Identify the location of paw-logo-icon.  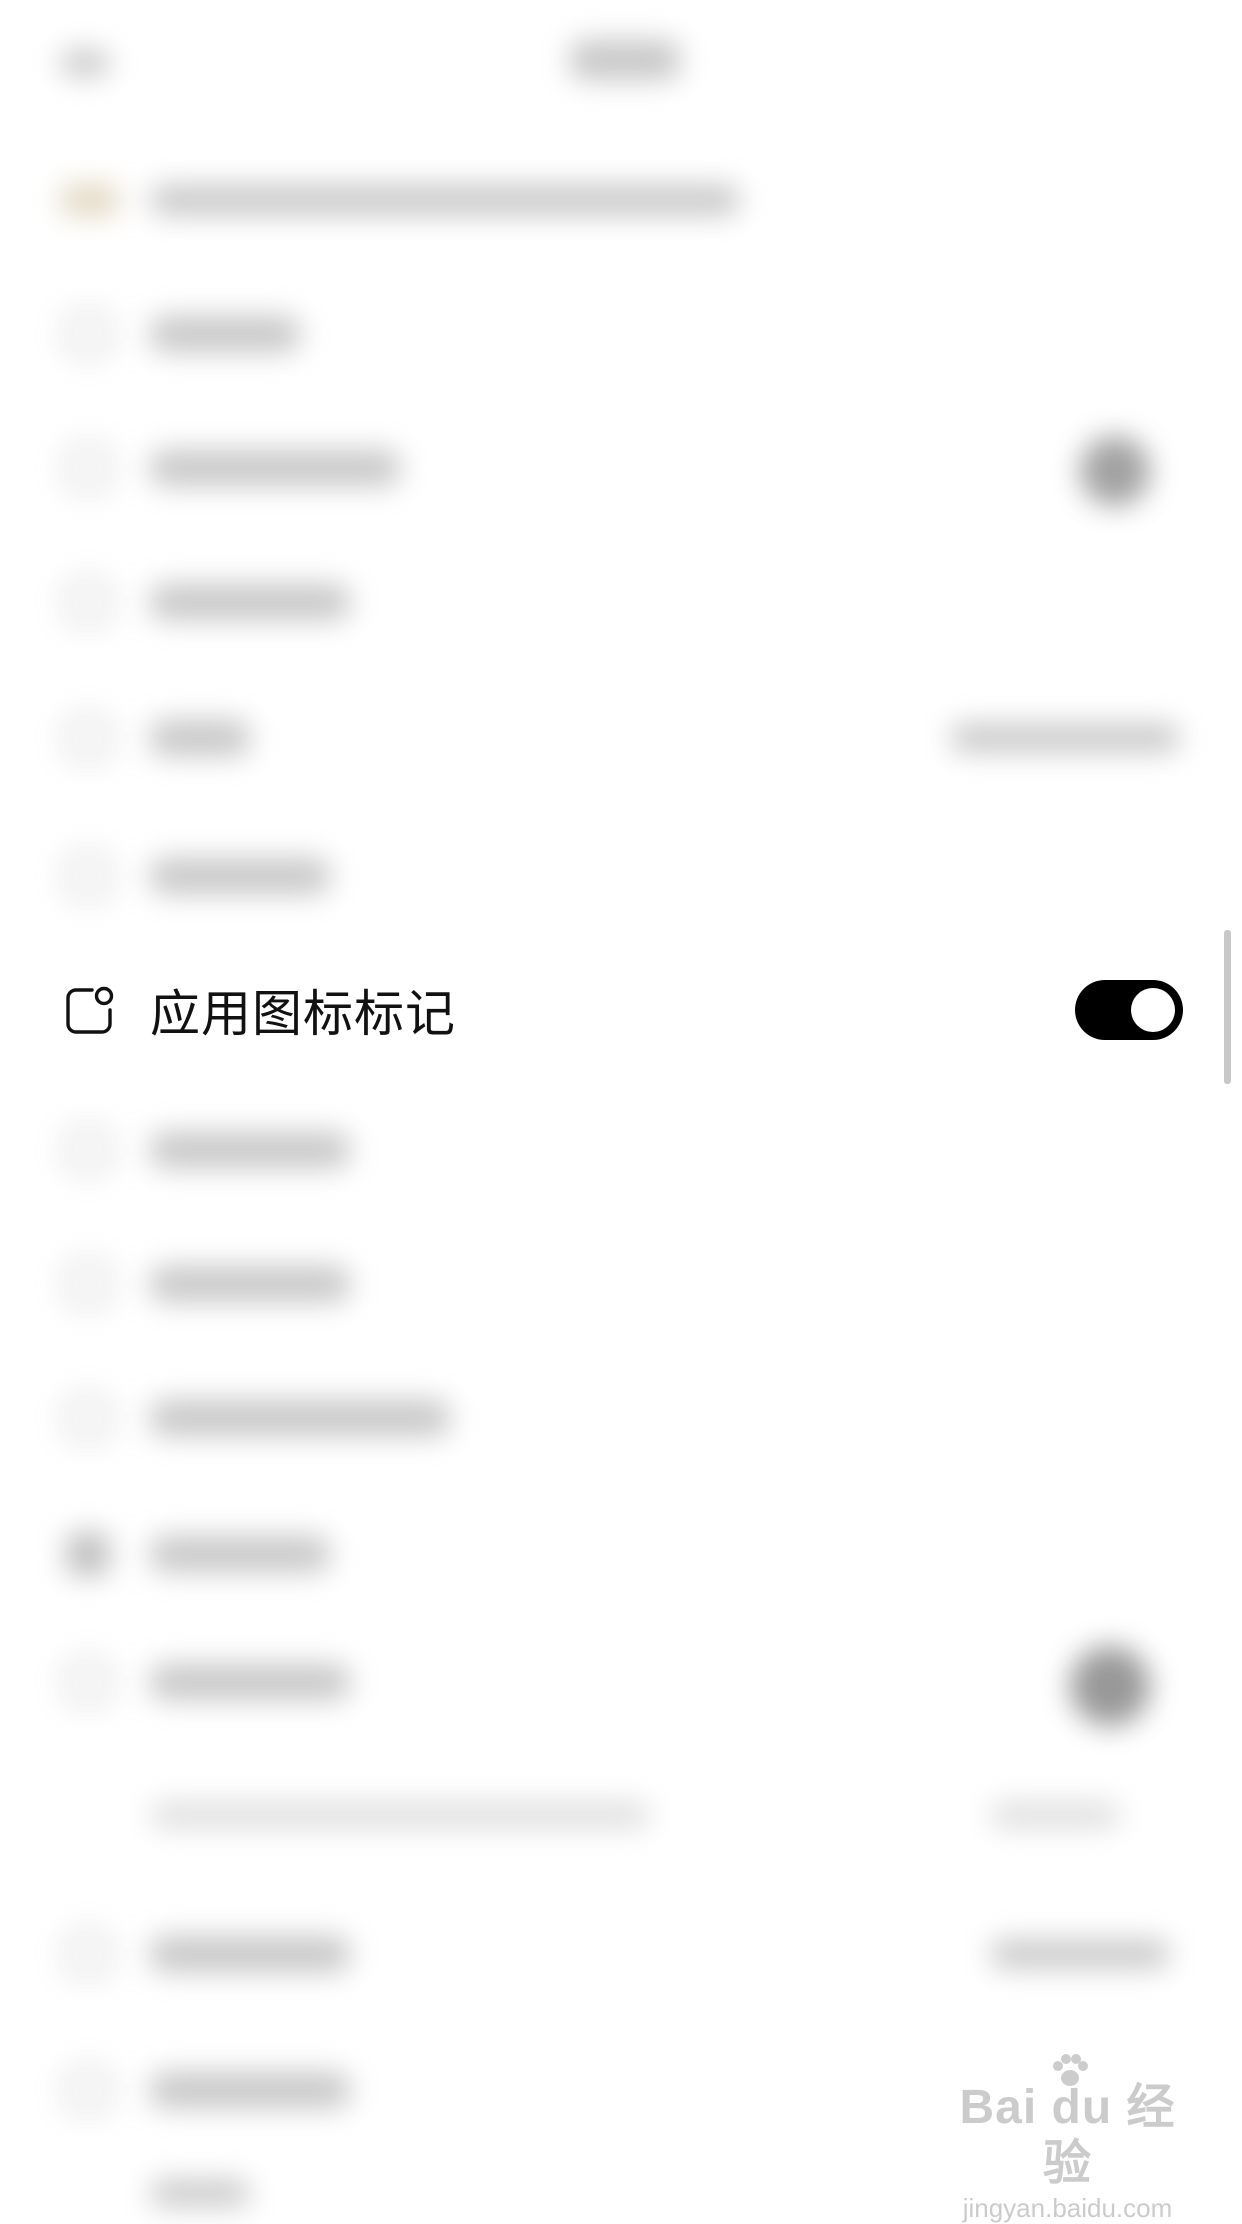
(1070, 2070).